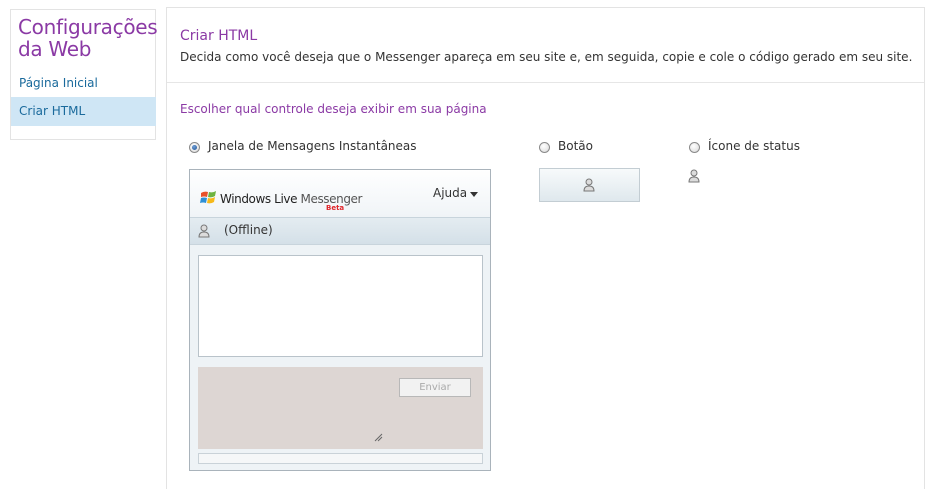  I want to click on messenger-button-preview, so click(589, 185).